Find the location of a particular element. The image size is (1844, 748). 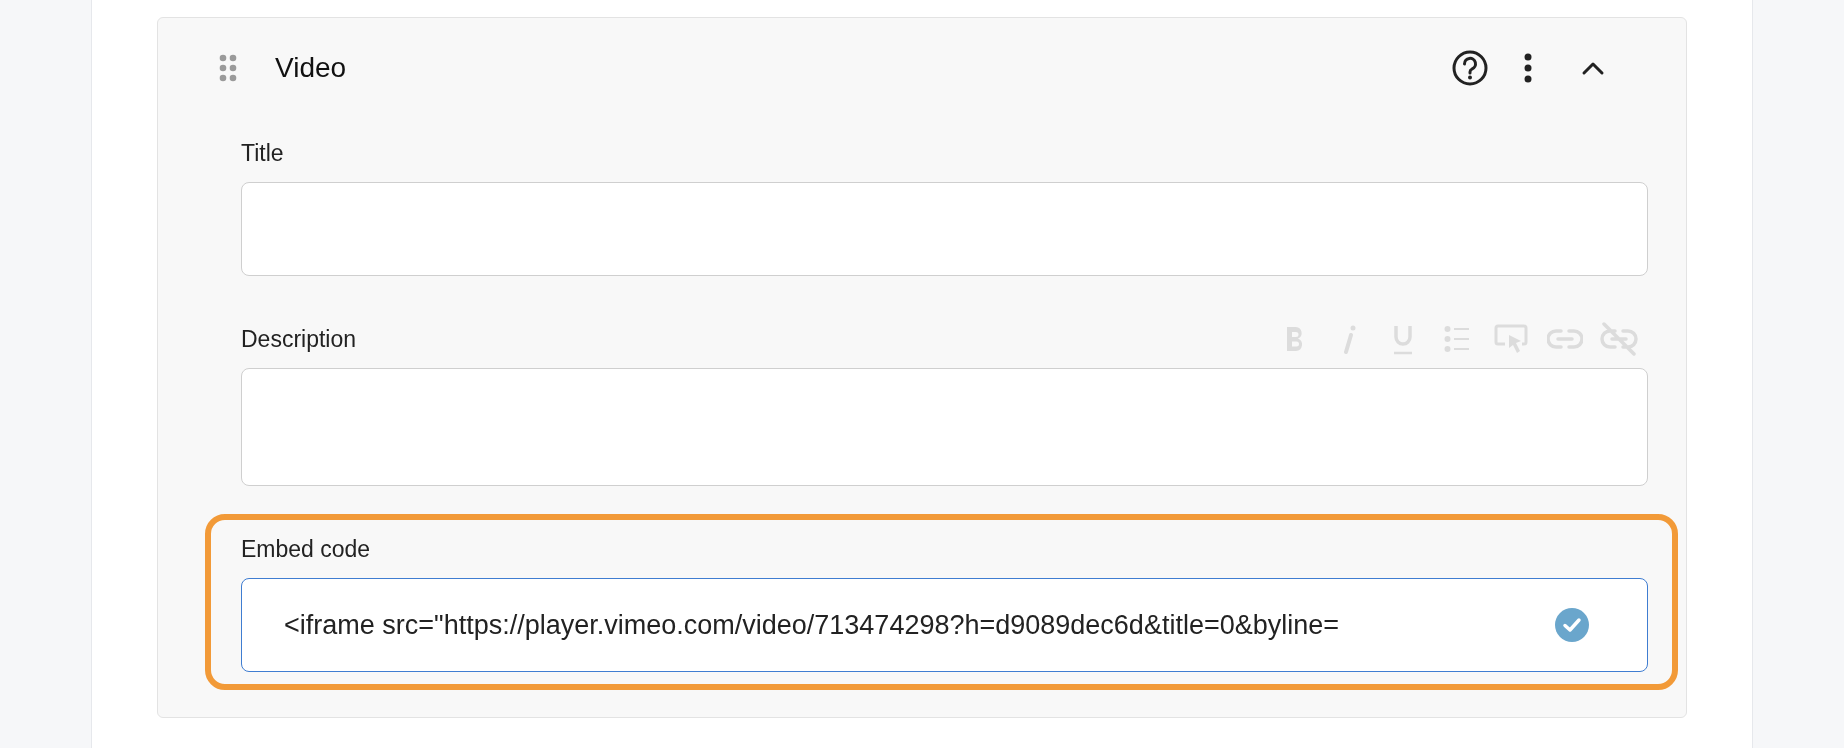

embed-code-field: <iframe src="https://player.vimeo.com/video/713474298?h=d9089dec6d&title=0&byline= is located at coordinates (944, 625).